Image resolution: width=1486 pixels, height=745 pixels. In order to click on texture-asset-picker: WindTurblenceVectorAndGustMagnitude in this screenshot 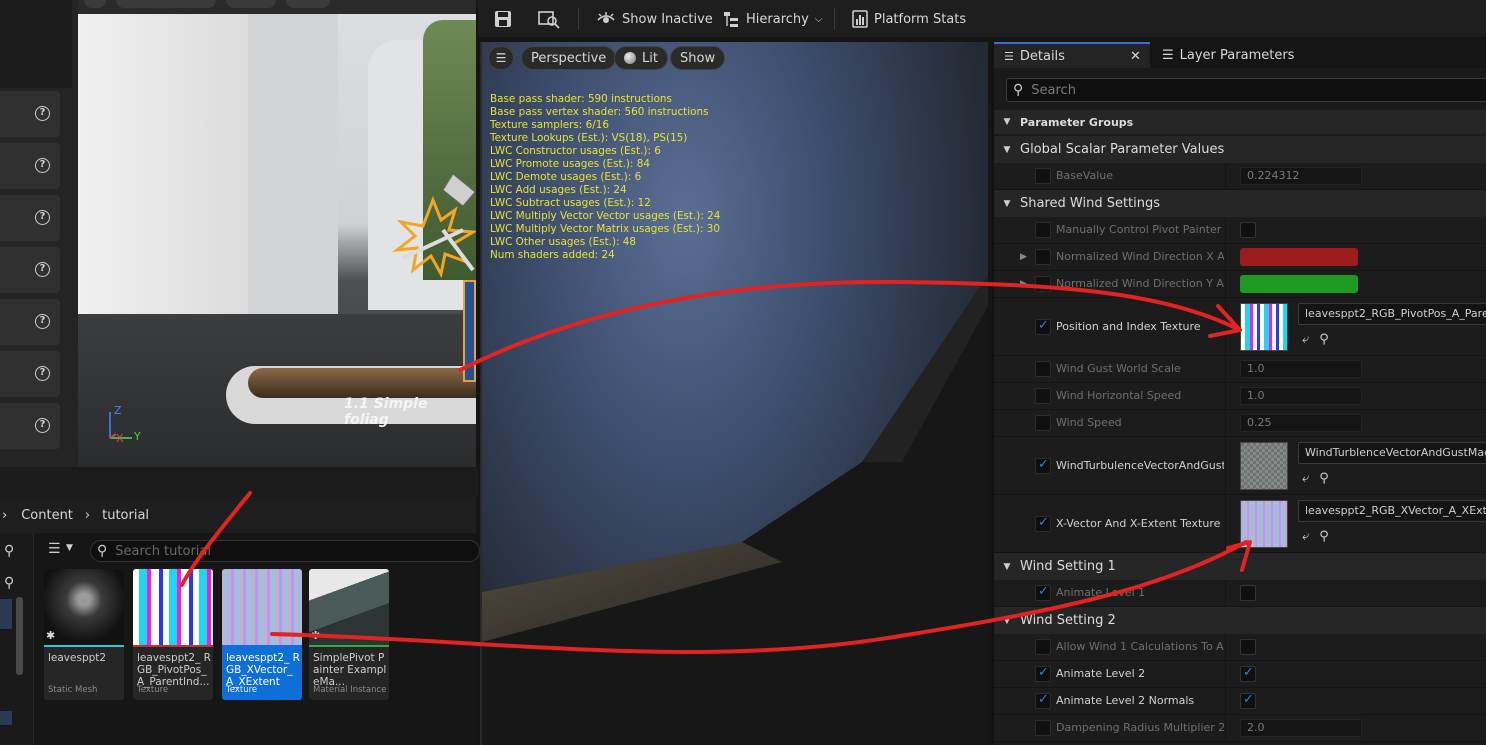, I will do `click(1392, 453)`.